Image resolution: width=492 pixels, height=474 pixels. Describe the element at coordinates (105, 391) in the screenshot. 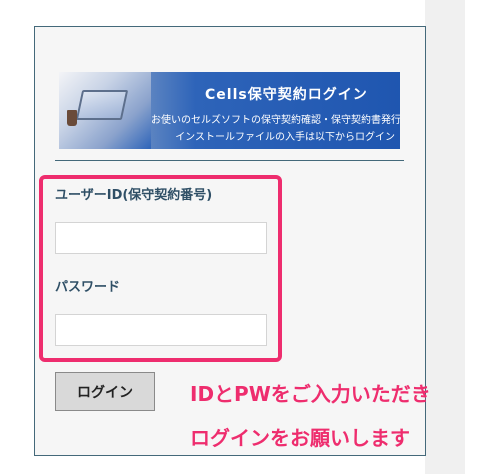

I see `login-button: ログイン` at that location.